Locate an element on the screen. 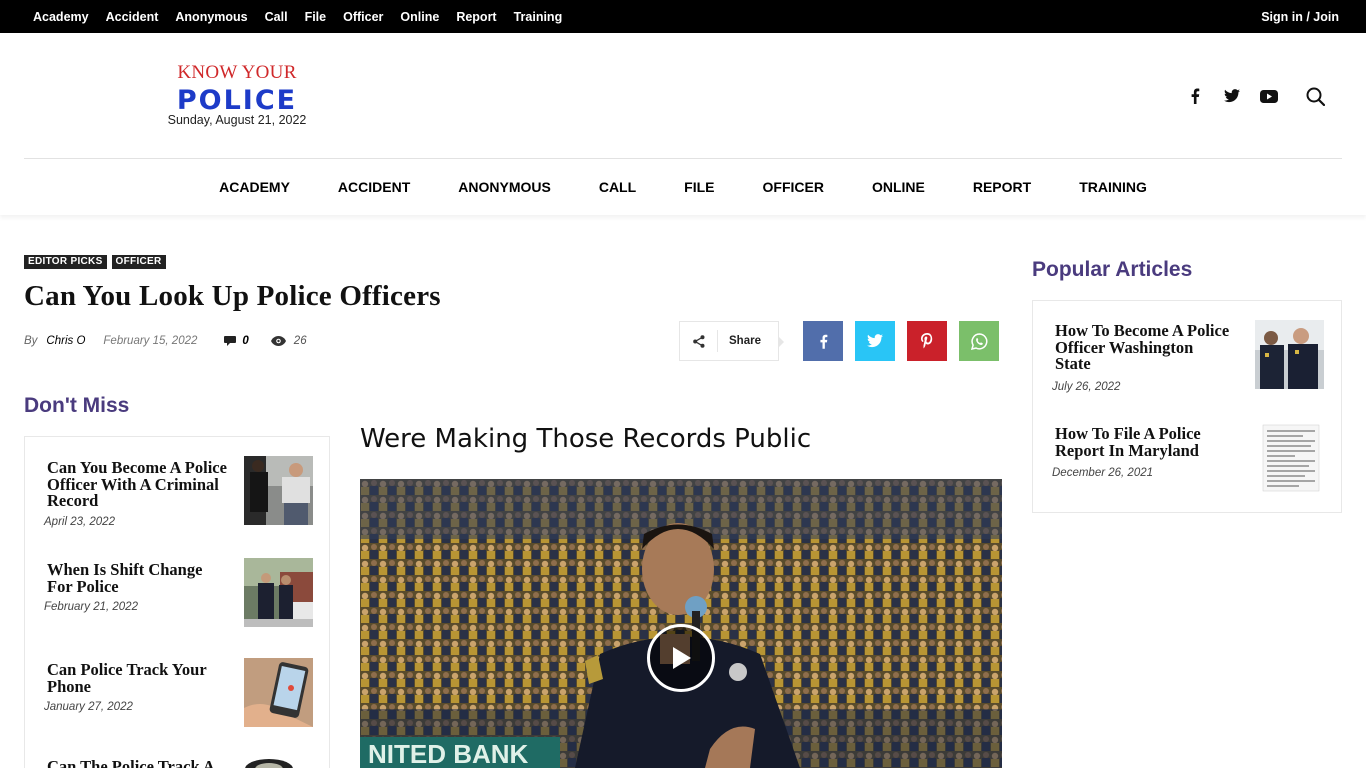 The image size is (1366, 768). top-menu-accident: Accident is located at coordinates (132, 17).